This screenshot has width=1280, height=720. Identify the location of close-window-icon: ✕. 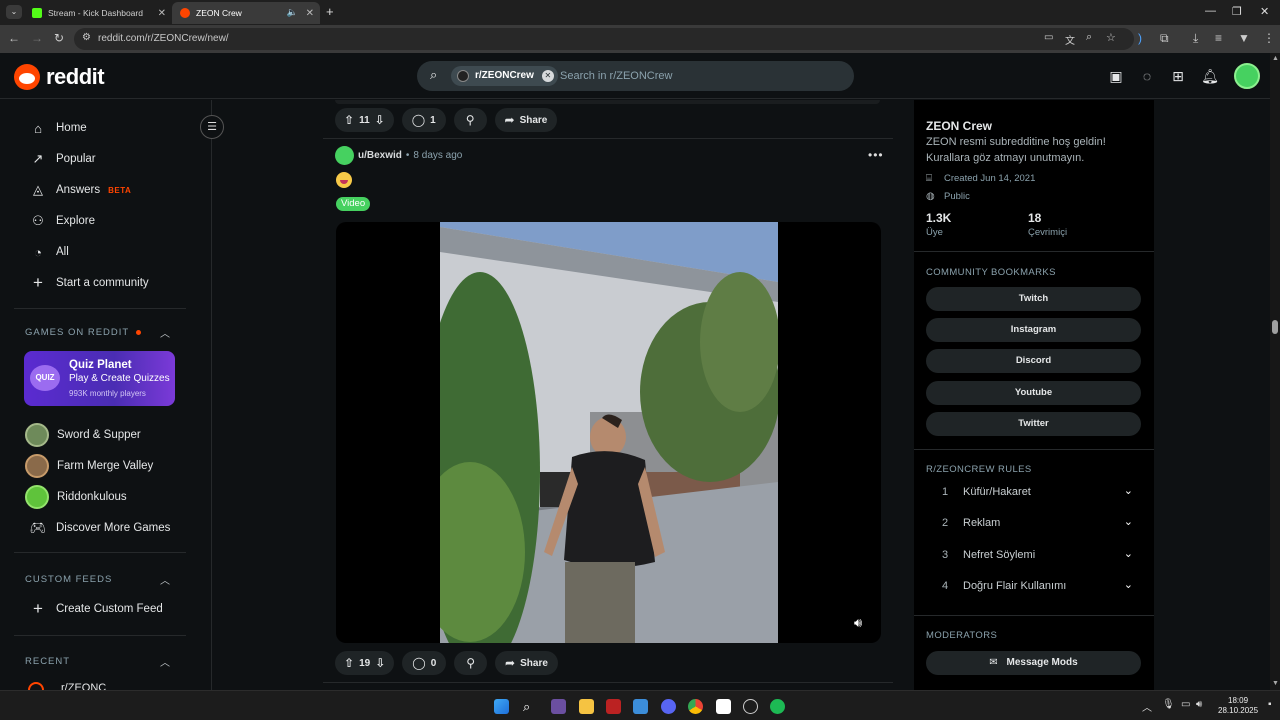
(1264, 11).